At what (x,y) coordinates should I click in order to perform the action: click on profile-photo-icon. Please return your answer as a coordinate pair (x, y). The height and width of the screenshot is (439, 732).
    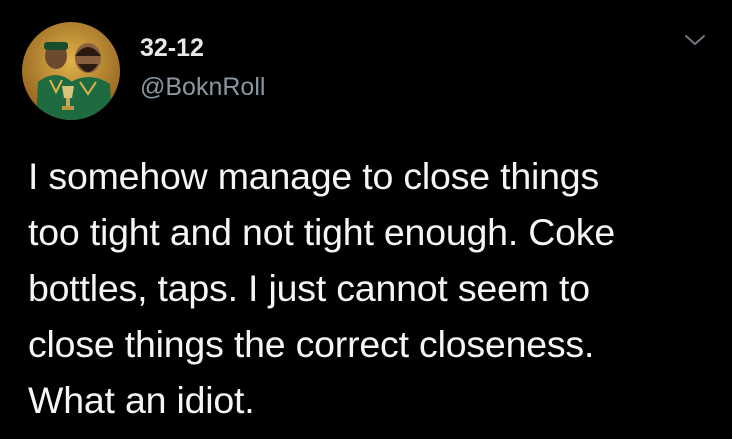
    Looking at the image, I should click on (71, 71).